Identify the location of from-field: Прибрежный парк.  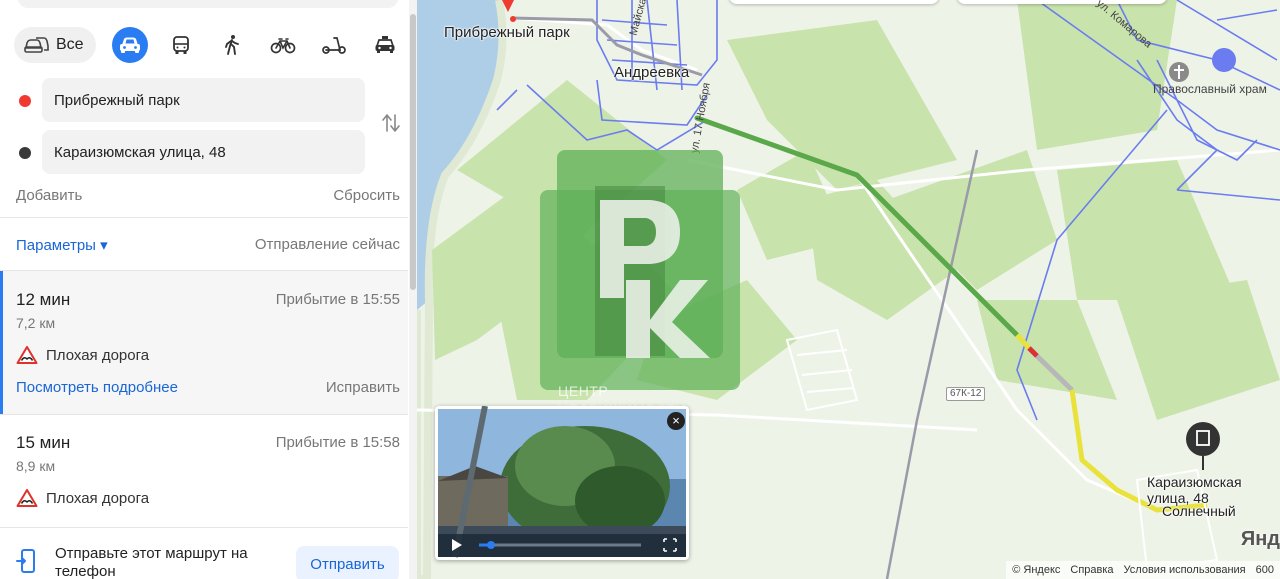
(203, 100).